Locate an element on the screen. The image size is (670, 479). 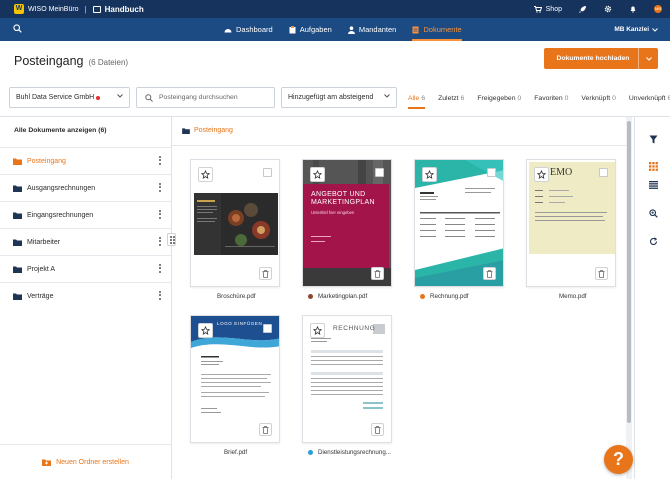
new-folder-button: Neuen Ordner erstellen is located at coordinates (85, 461).